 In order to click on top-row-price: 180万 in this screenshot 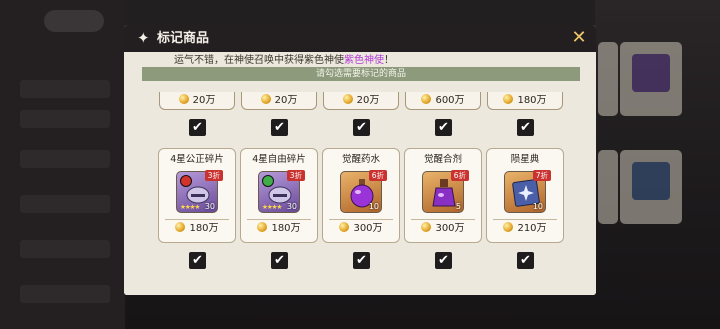, I will do `click(525, 101)`.